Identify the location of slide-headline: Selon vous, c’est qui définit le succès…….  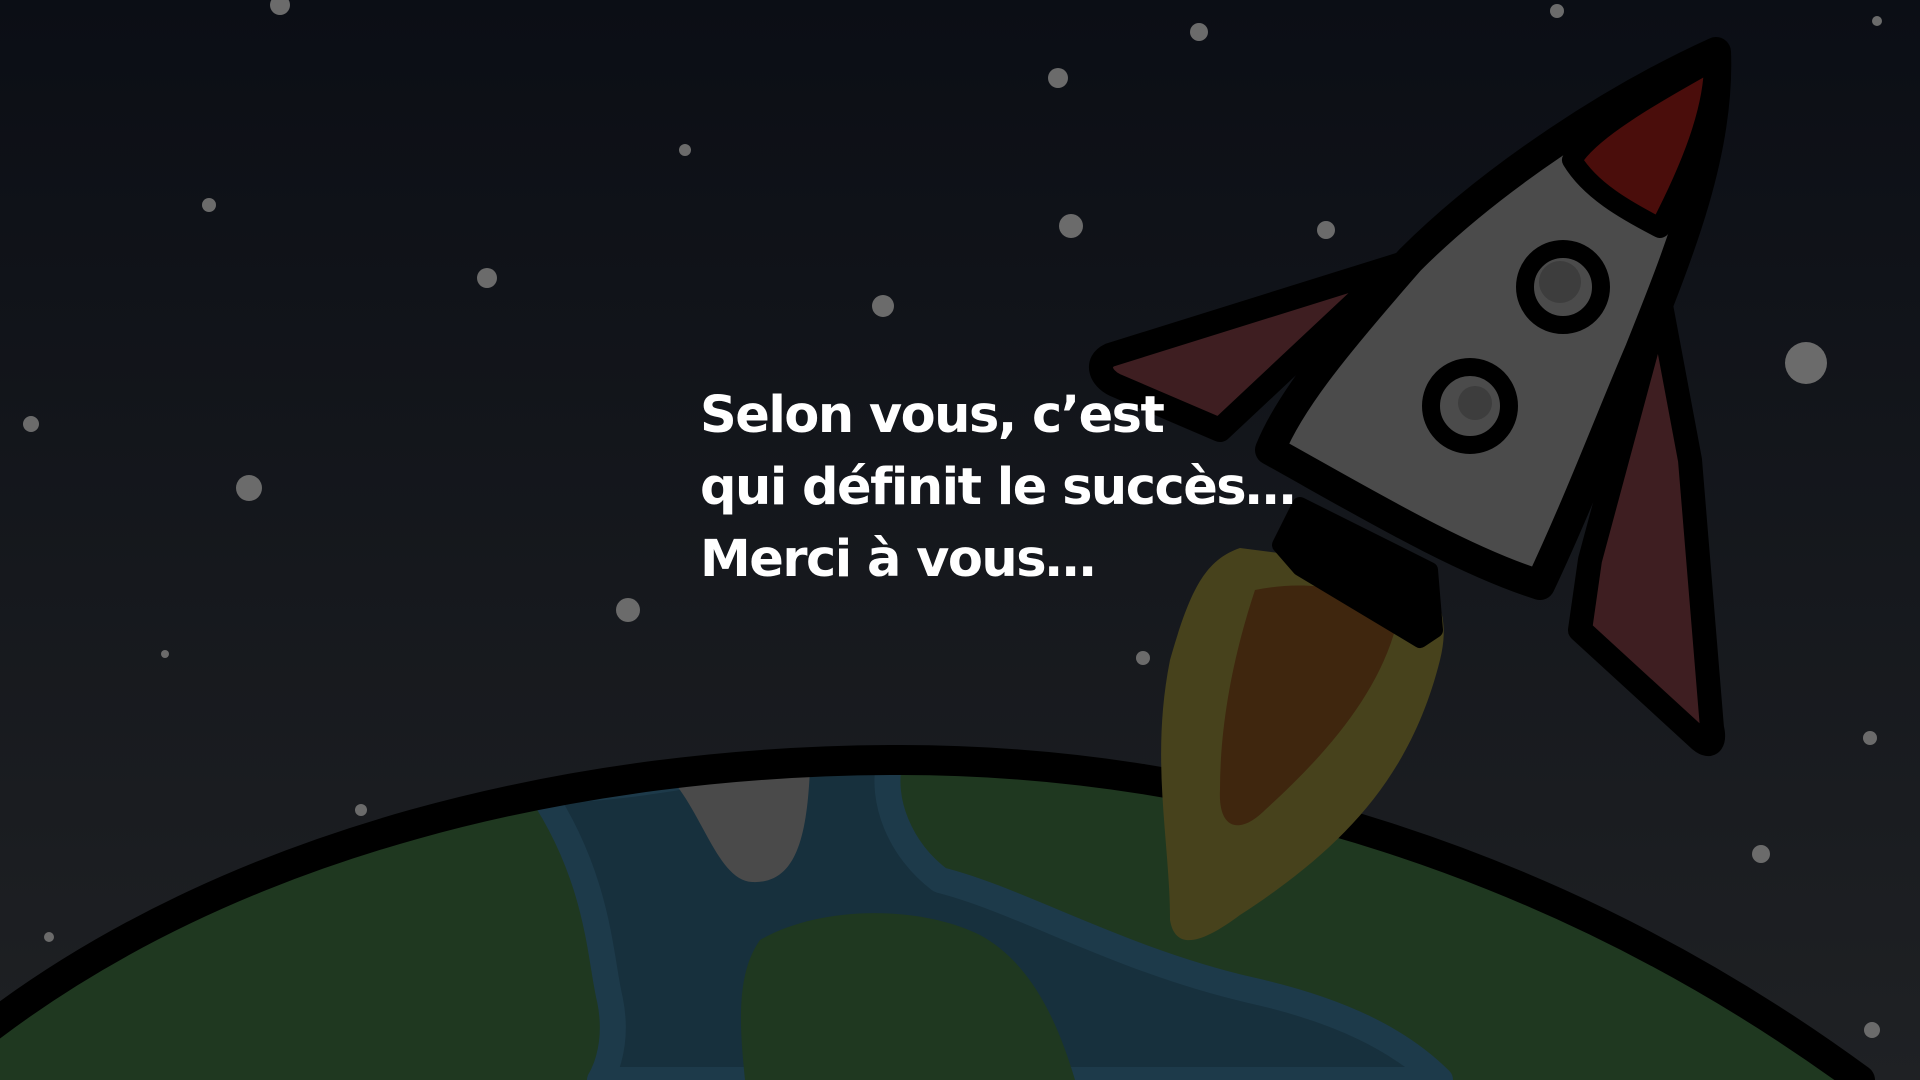
(998, 488).